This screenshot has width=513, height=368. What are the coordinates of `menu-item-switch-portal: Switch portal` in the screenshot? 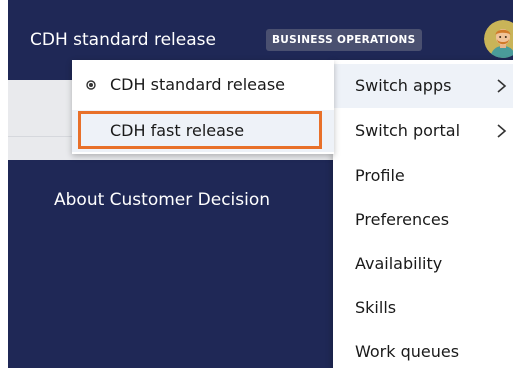 It's located at (423, 131).